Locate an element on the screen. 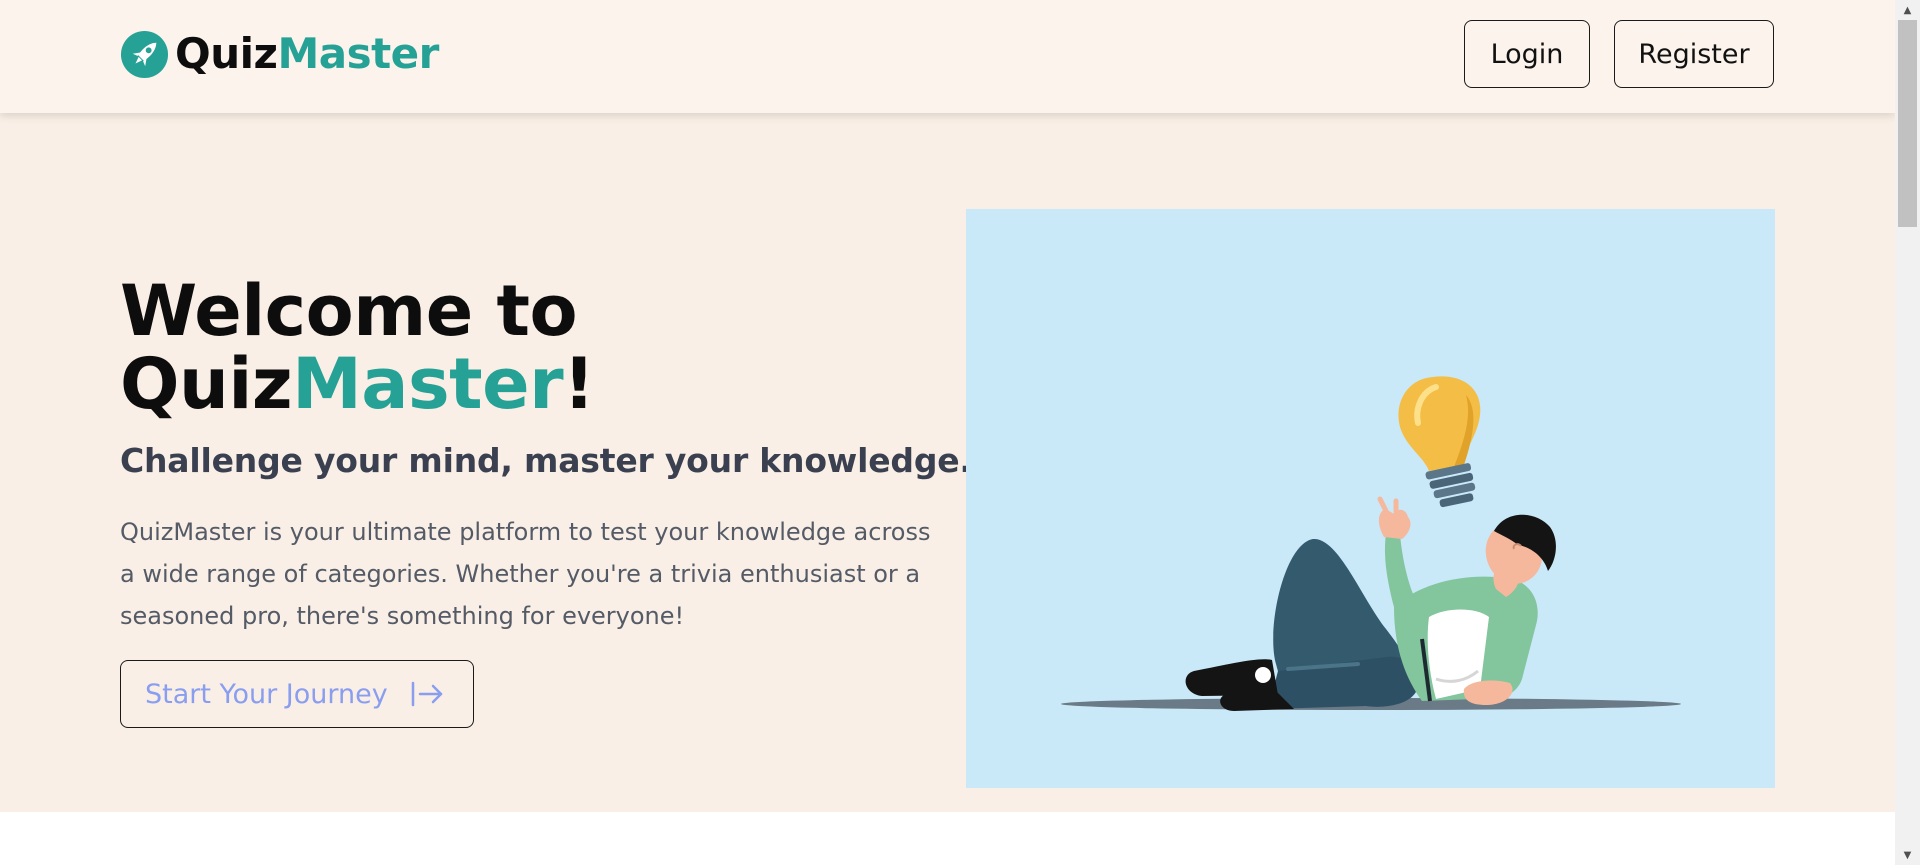 The height and width of the screenshot is (865, 1920). scroll-up-arrow-icon: ▲ is located at coordinates (1907, 10).